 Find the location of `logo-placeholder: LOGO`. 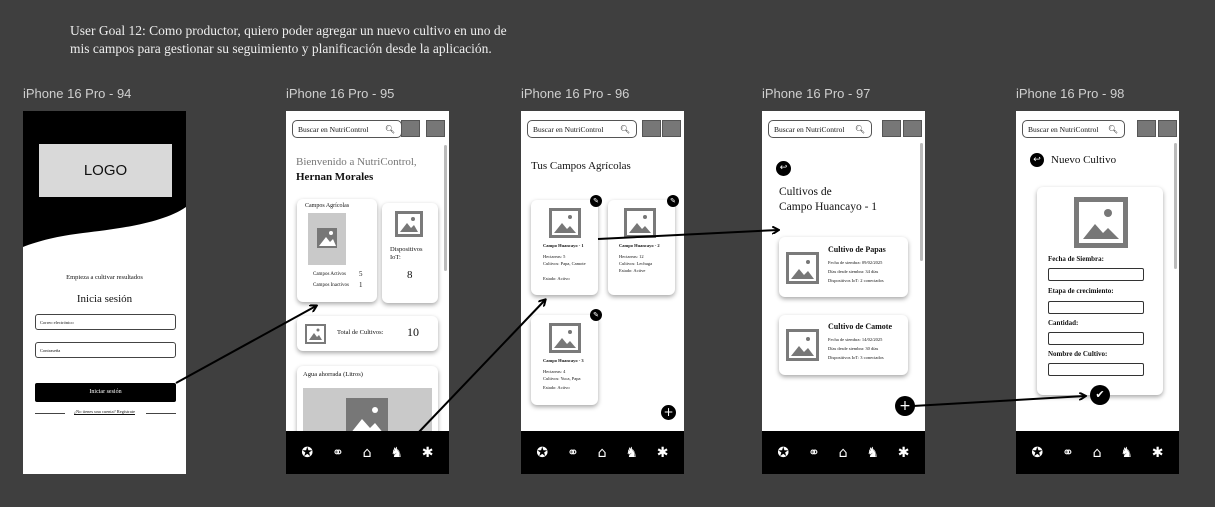

logo-placeholder: LOGO is located at coordinates (105, 170).